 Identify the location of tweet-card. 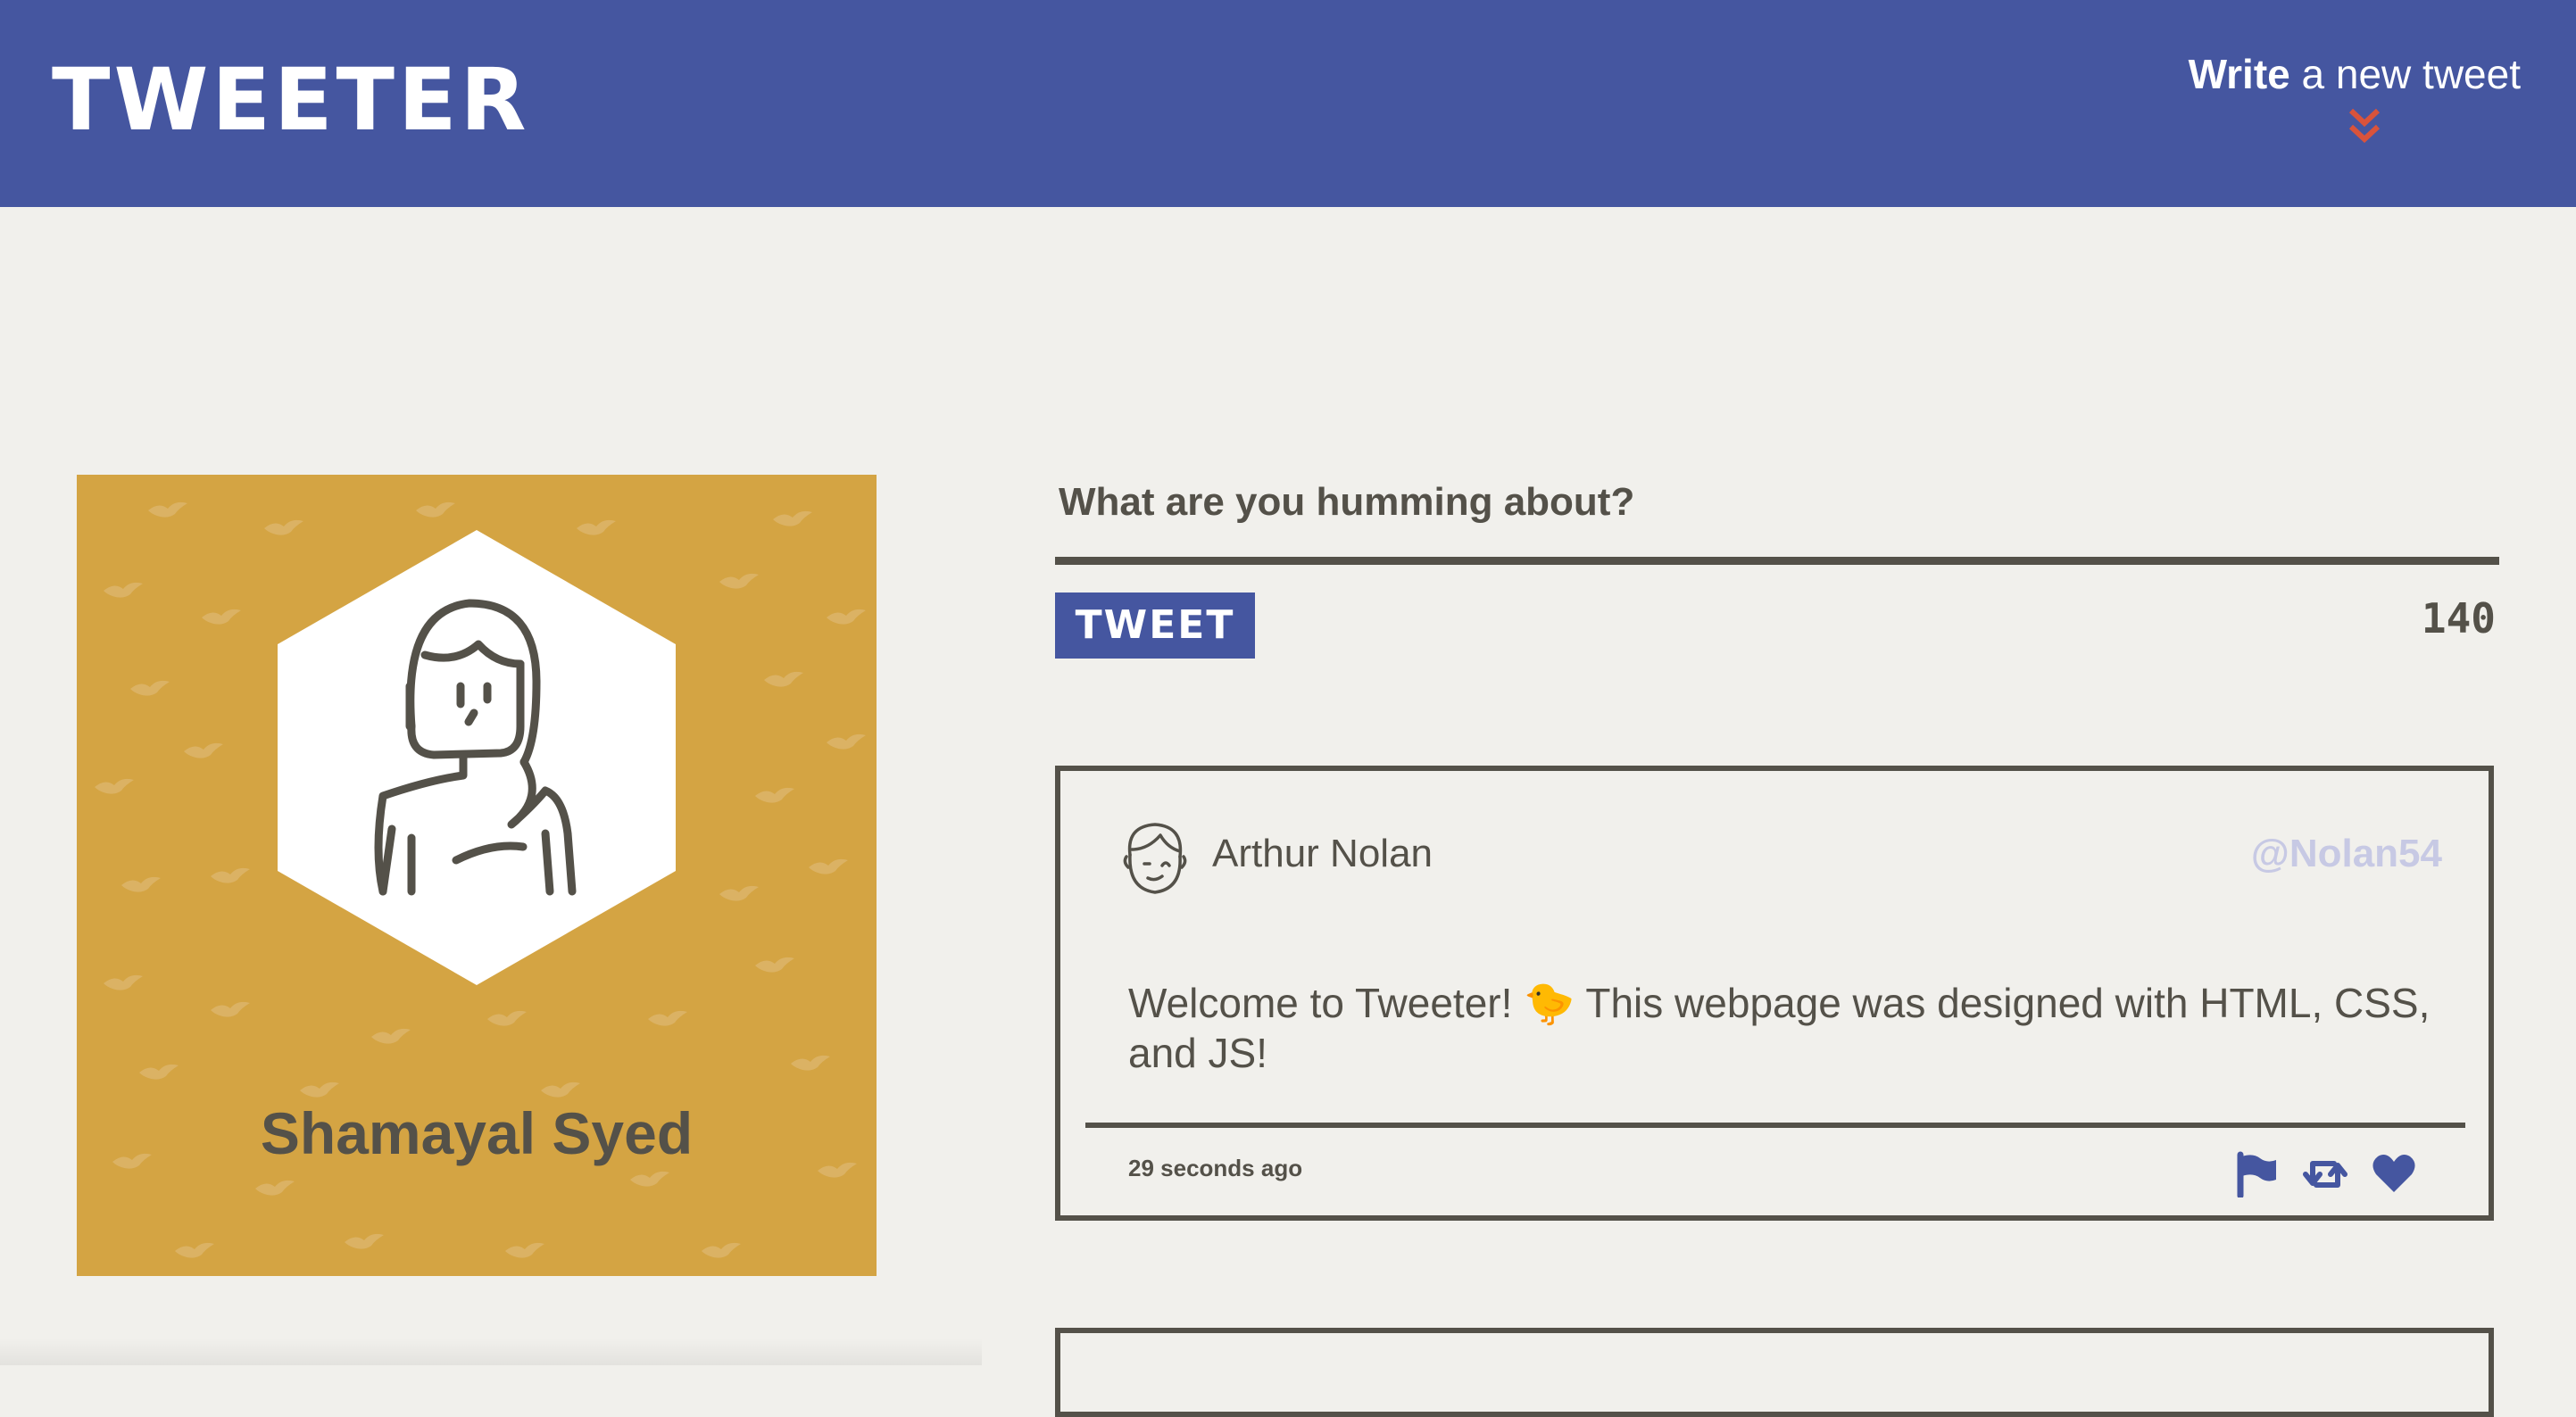
(1774, 1373).